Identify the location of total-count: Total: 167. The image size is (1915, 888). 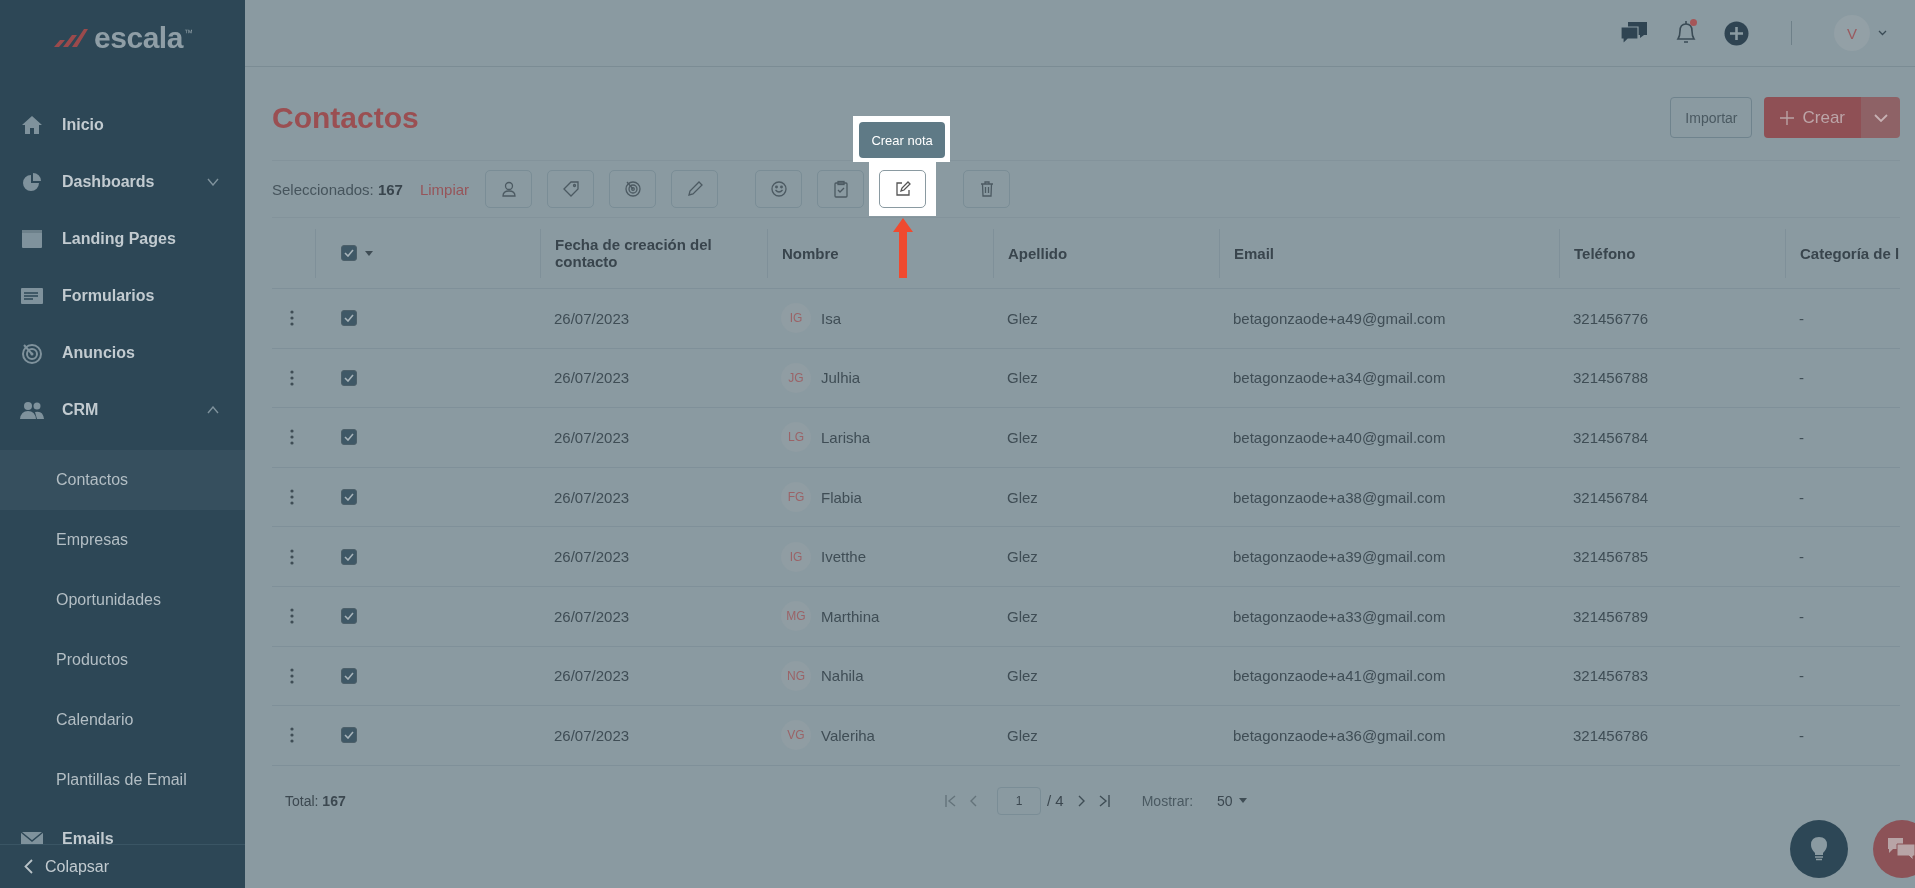
(316, 800).